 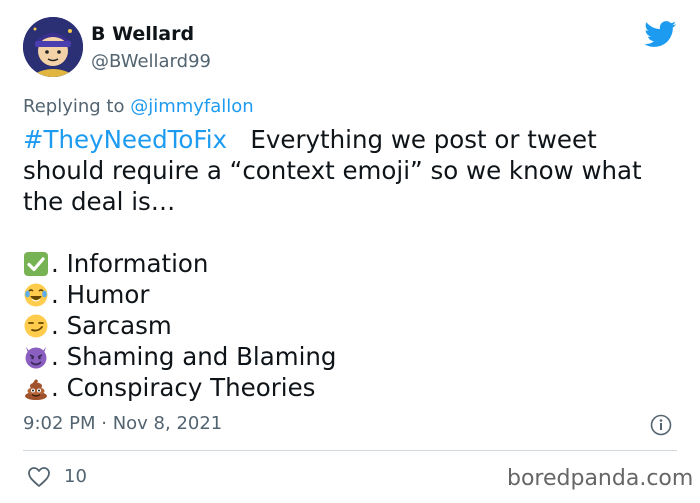 I want to click on replying-prefix: Replying to, so click(x=77, y=106).